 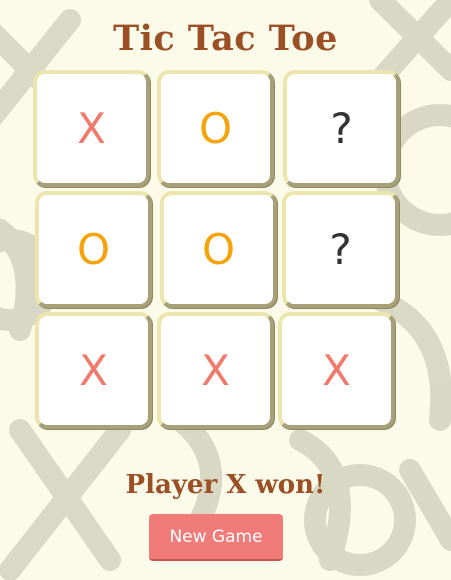 I want to click on board-cell-4: O, so click(x=93, y=249).